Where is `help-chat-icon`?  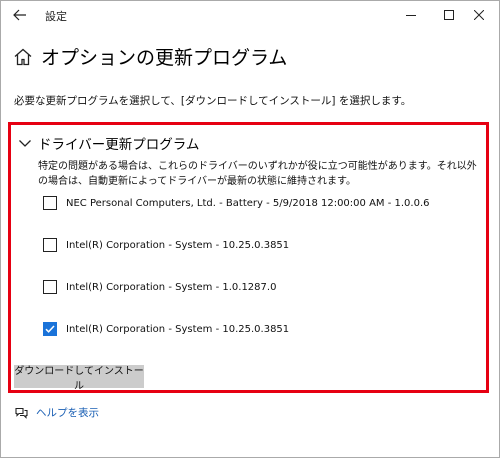
help-chat-icon is located at coordinates (21, 413).